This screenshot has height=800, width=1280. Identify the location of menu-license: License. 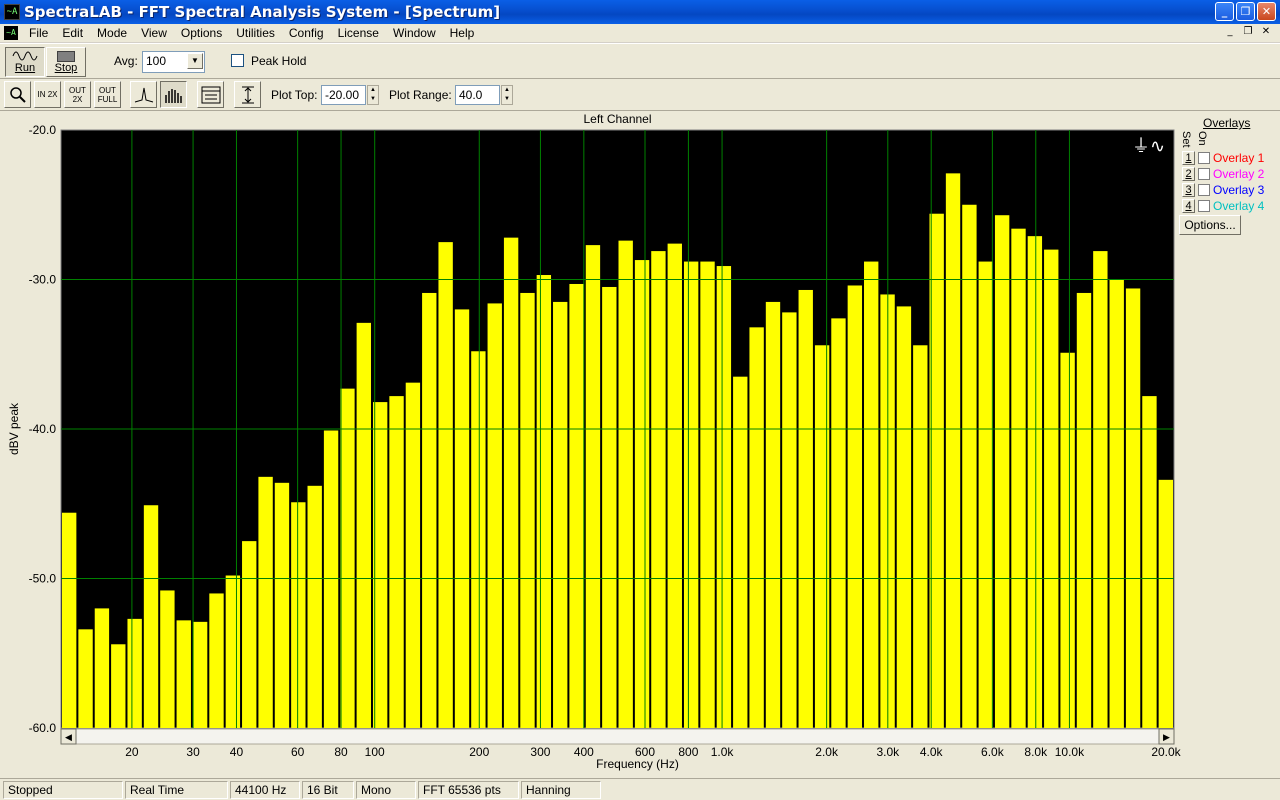
(358, 33).